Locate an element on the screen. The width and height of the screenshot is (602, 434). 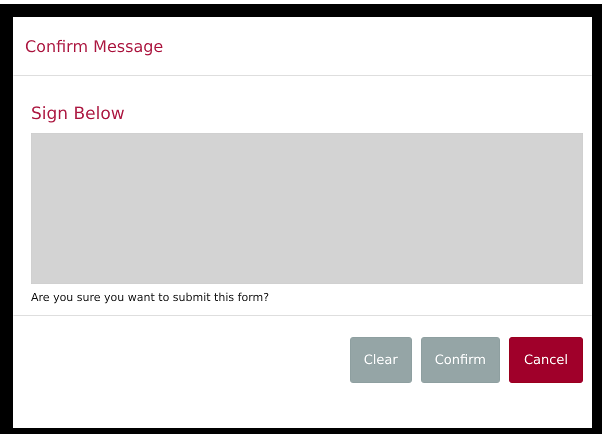
dialog-button: Cancel is located at coordinates (545, 360).